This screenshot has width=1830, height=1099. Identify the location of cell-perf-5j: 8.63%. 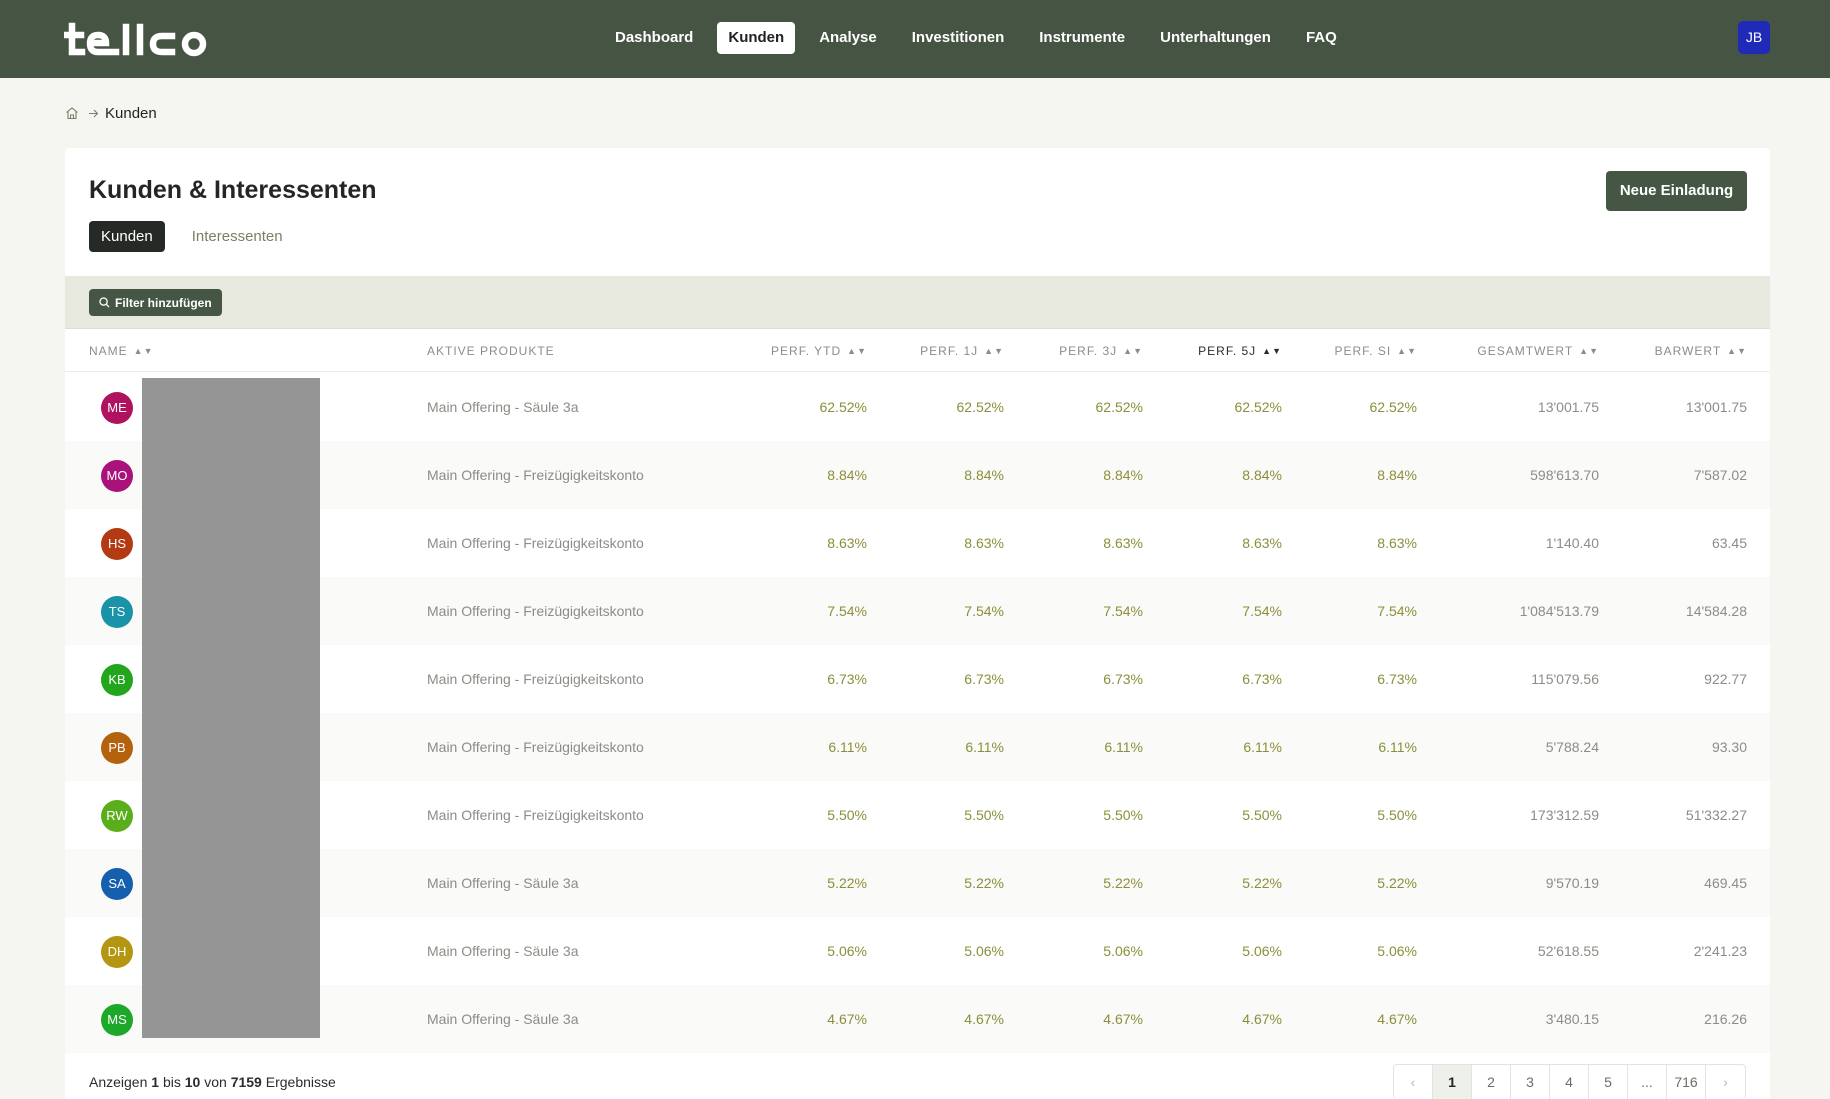
(1262, 543).